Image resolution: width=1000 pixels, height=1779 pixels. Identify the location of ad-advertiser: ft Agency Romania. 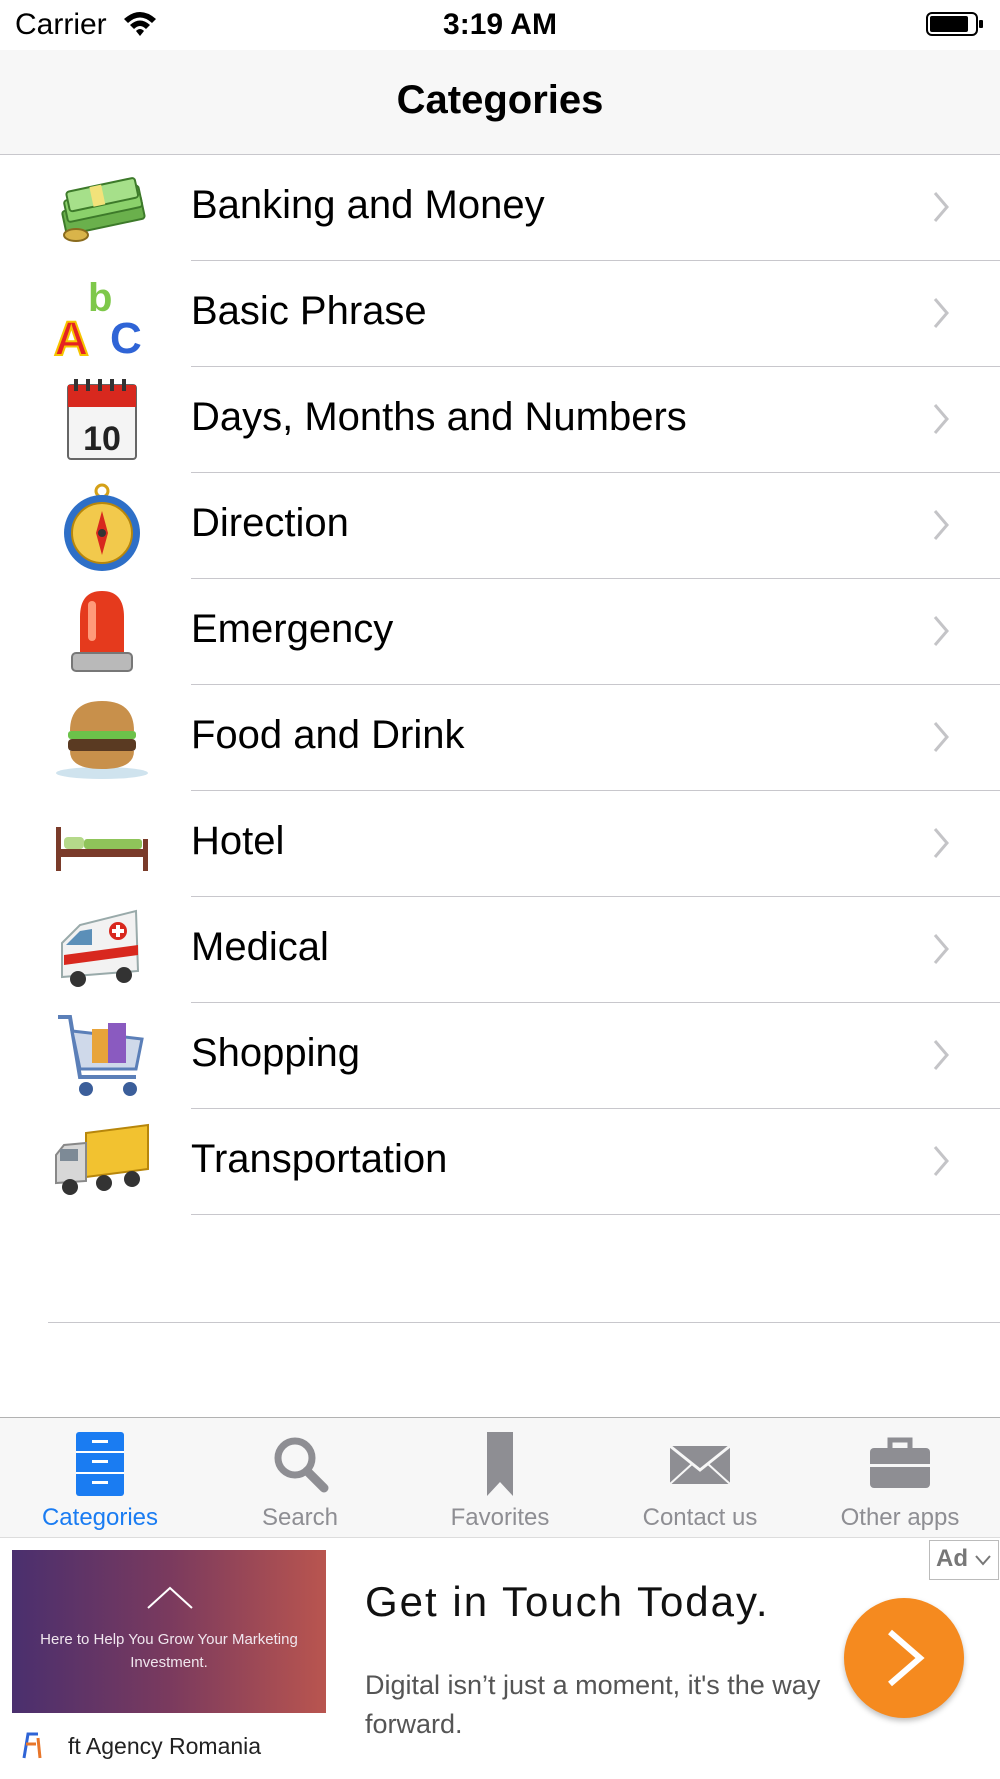
(164, 1746).